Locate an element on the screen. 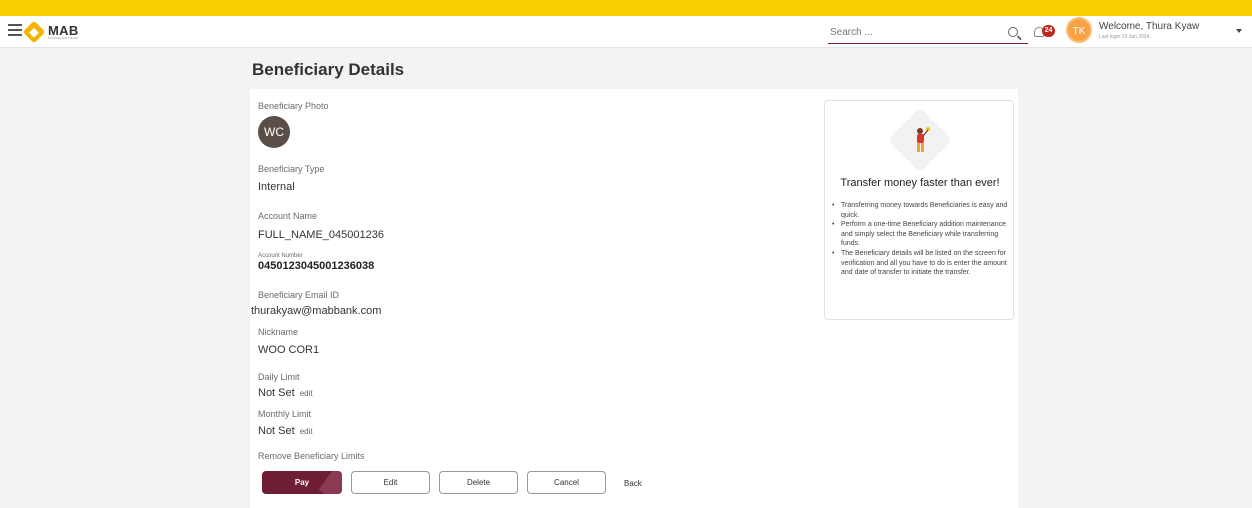 The width and height of the screenshot is (1252, 508). photo-label: Beneficiary Photo is located at coordinates (293, 106).